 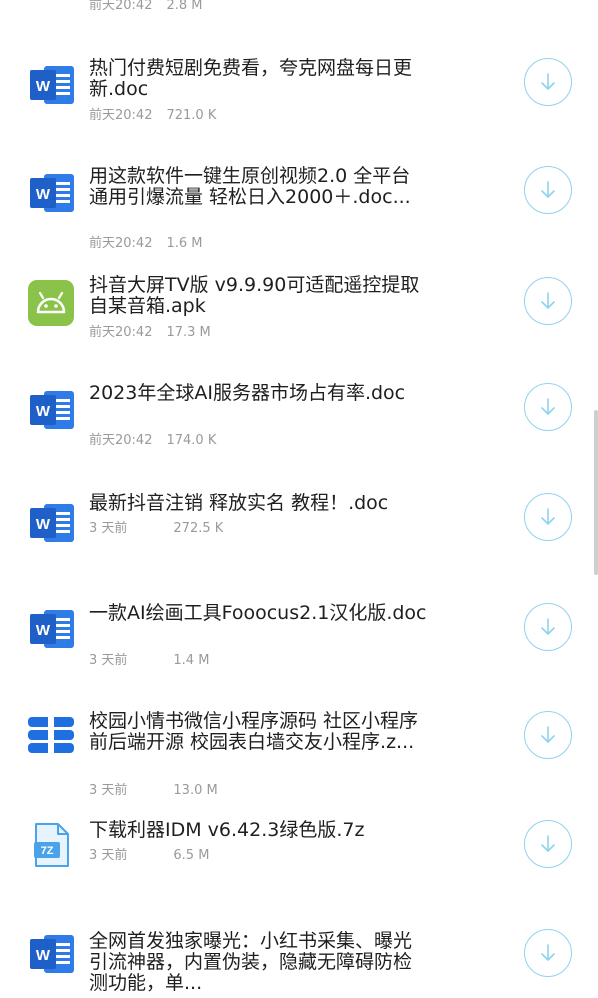 What do you see at coordinates (299, 10) in the screenshot?
I see `top-list-item-partial: 前天20:42 2.8 M` at bounding box center [299, 10].